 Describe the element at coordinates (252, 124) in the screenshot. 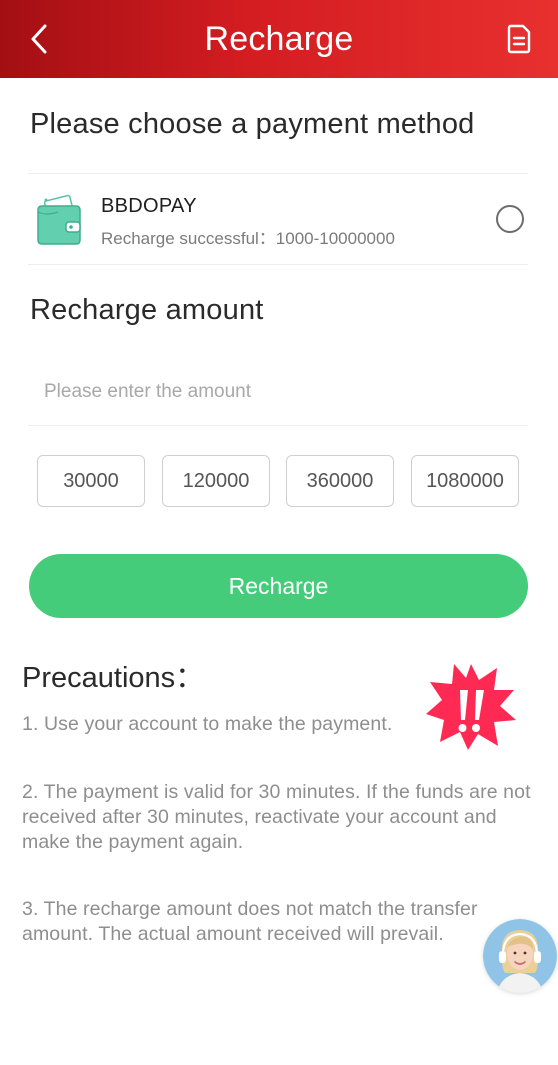

I see `payment-method-title: Please choose a payment method` at that location.